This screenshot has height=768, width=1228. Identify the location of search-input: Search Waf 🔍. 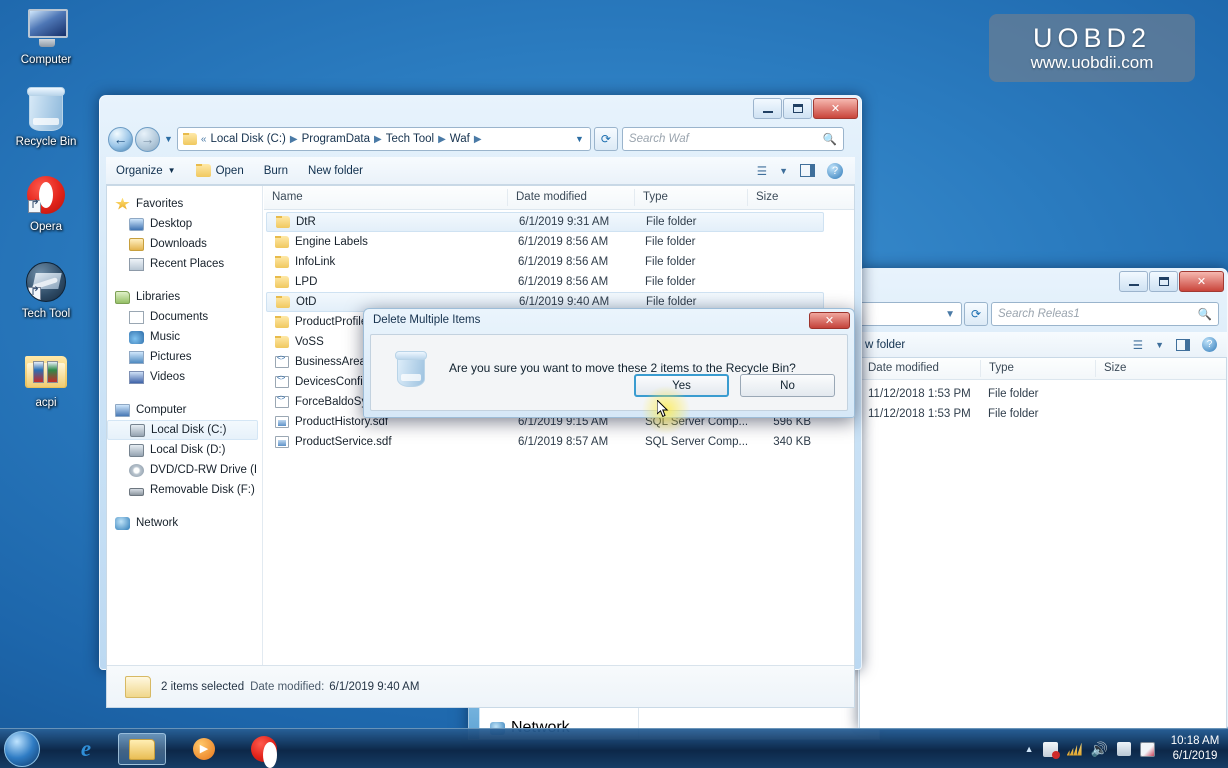
(732, 139).